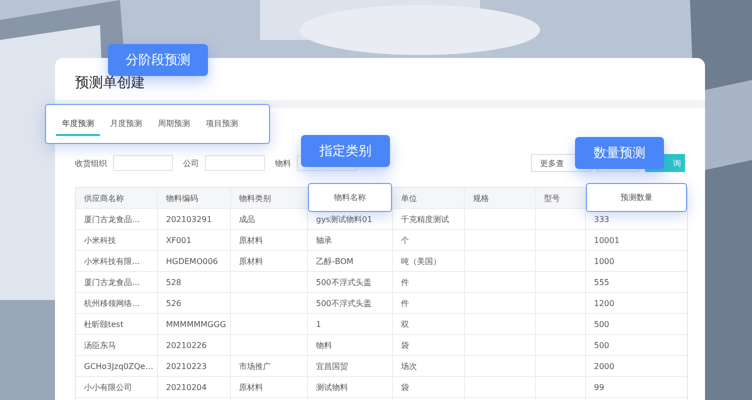 Image resolution: width=752 pixels, height=400 pixels. I want to click on table-cell: 2000, so click(604, 366).